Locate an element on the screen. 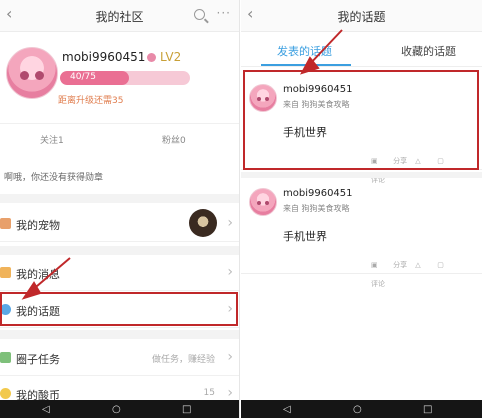 Image resolution: width=482 pixels, height=418 pixels. top-bar: ‹ 我的话题 is located at coordinates (361, 16).